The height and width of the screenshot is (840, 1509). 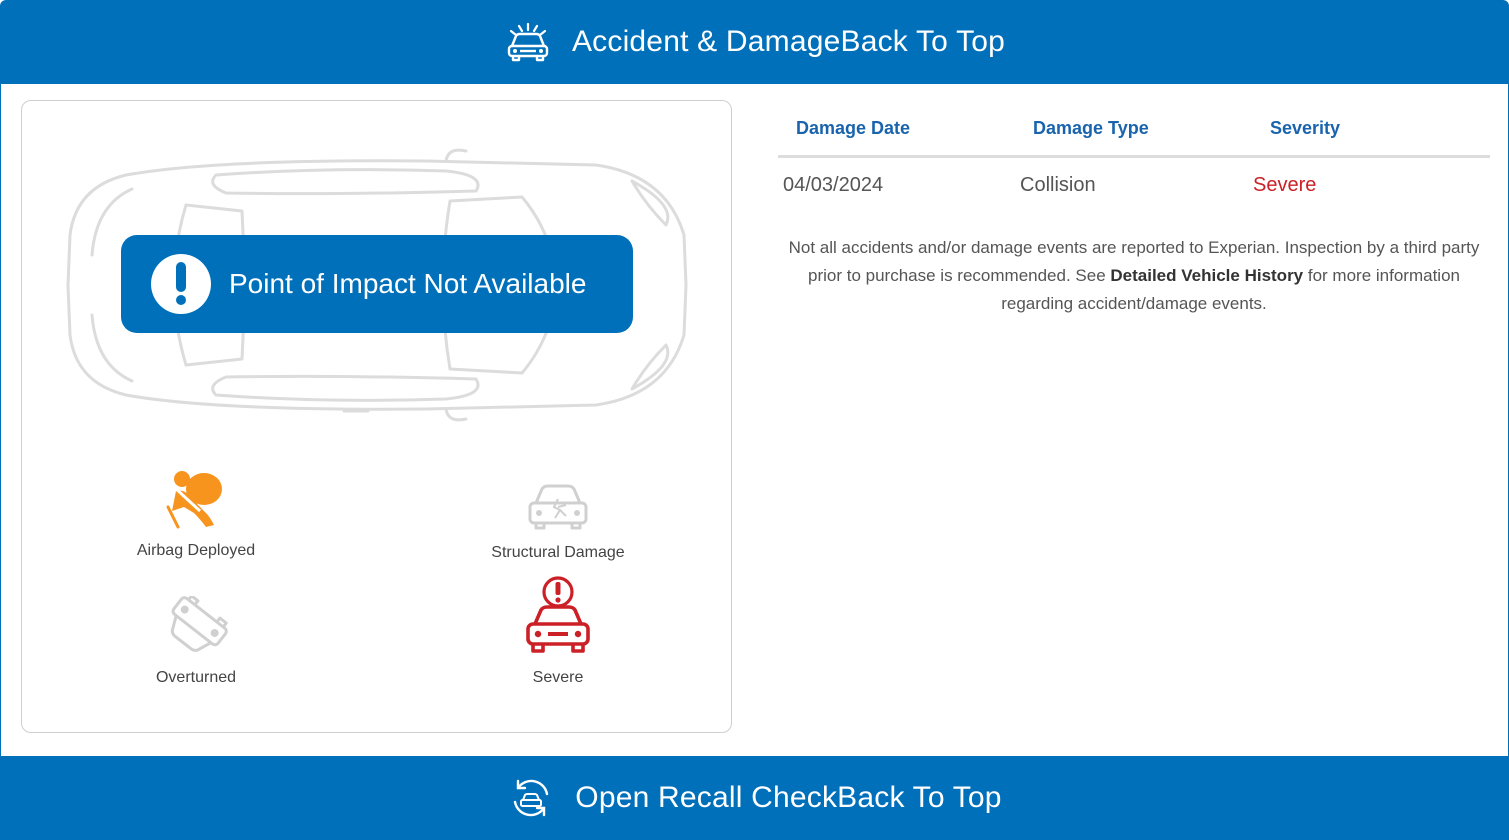 I want to click on table-header: Damage Date Damage Type Severity, so click(x=1134, y=130).